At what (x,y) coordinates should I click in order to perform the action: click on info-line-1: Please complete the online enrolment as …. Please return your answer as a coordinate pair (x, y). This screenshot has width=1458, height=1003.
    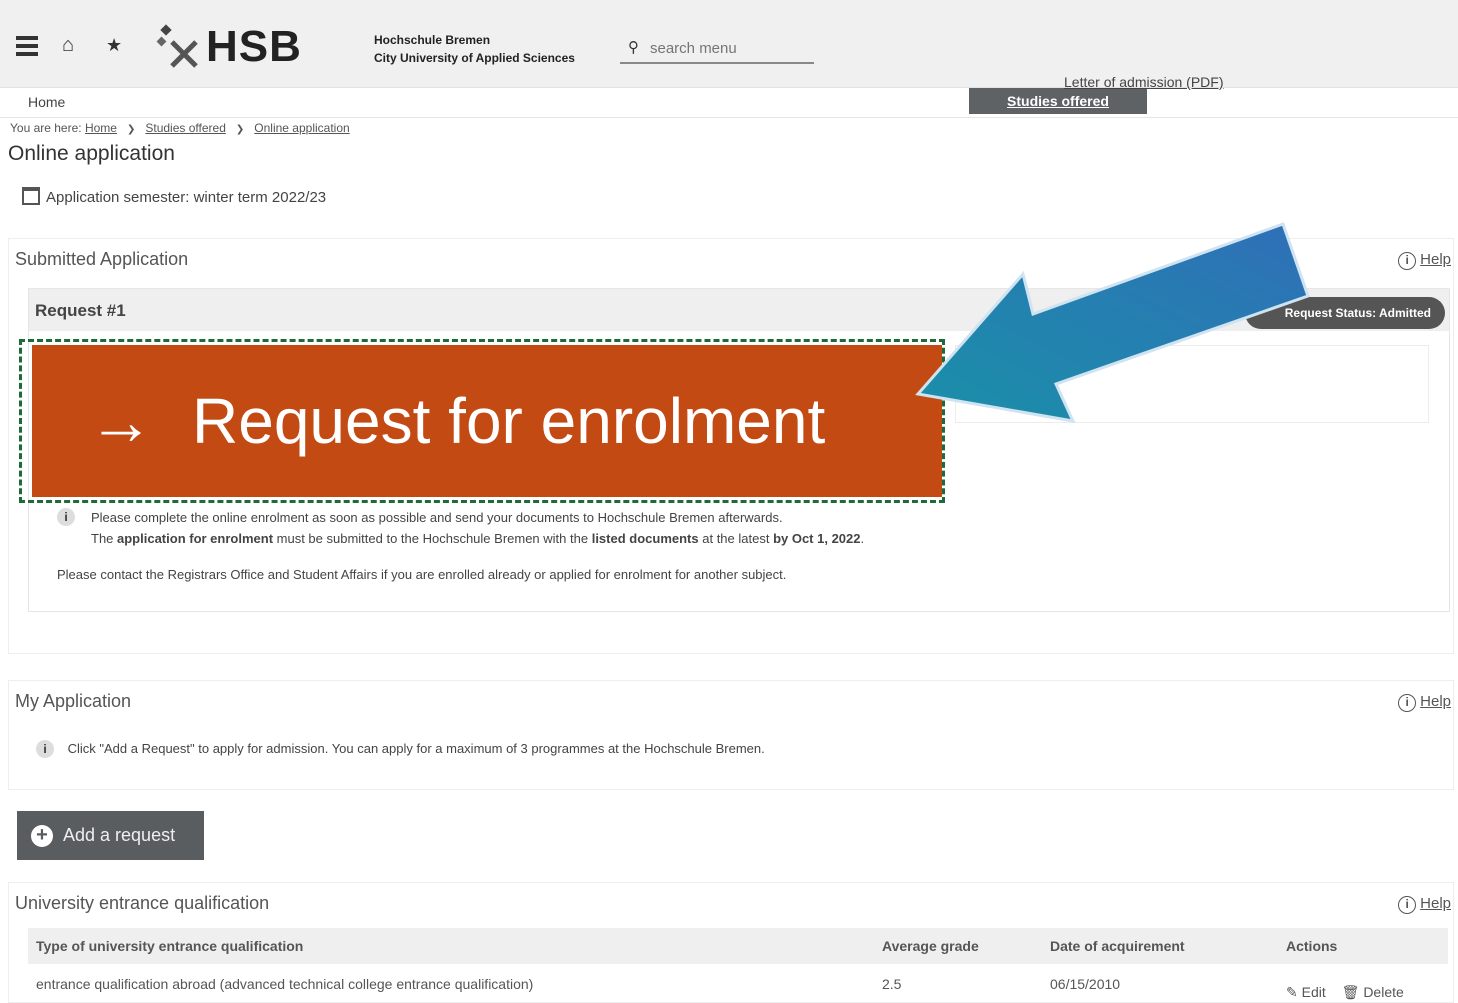
    Looking at the image, I should click on (437, 517).